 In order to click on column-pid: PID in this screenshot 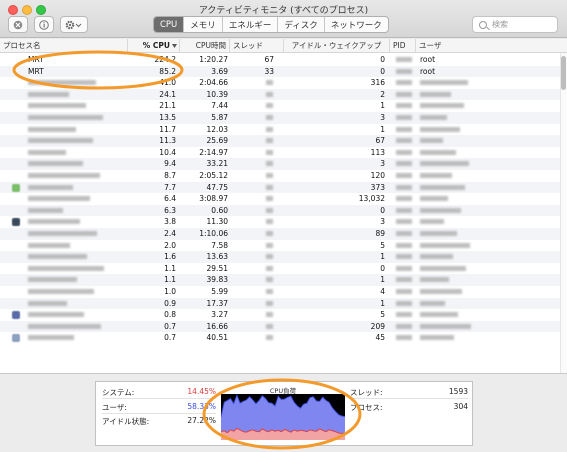, I will do `click(403, 46)`.